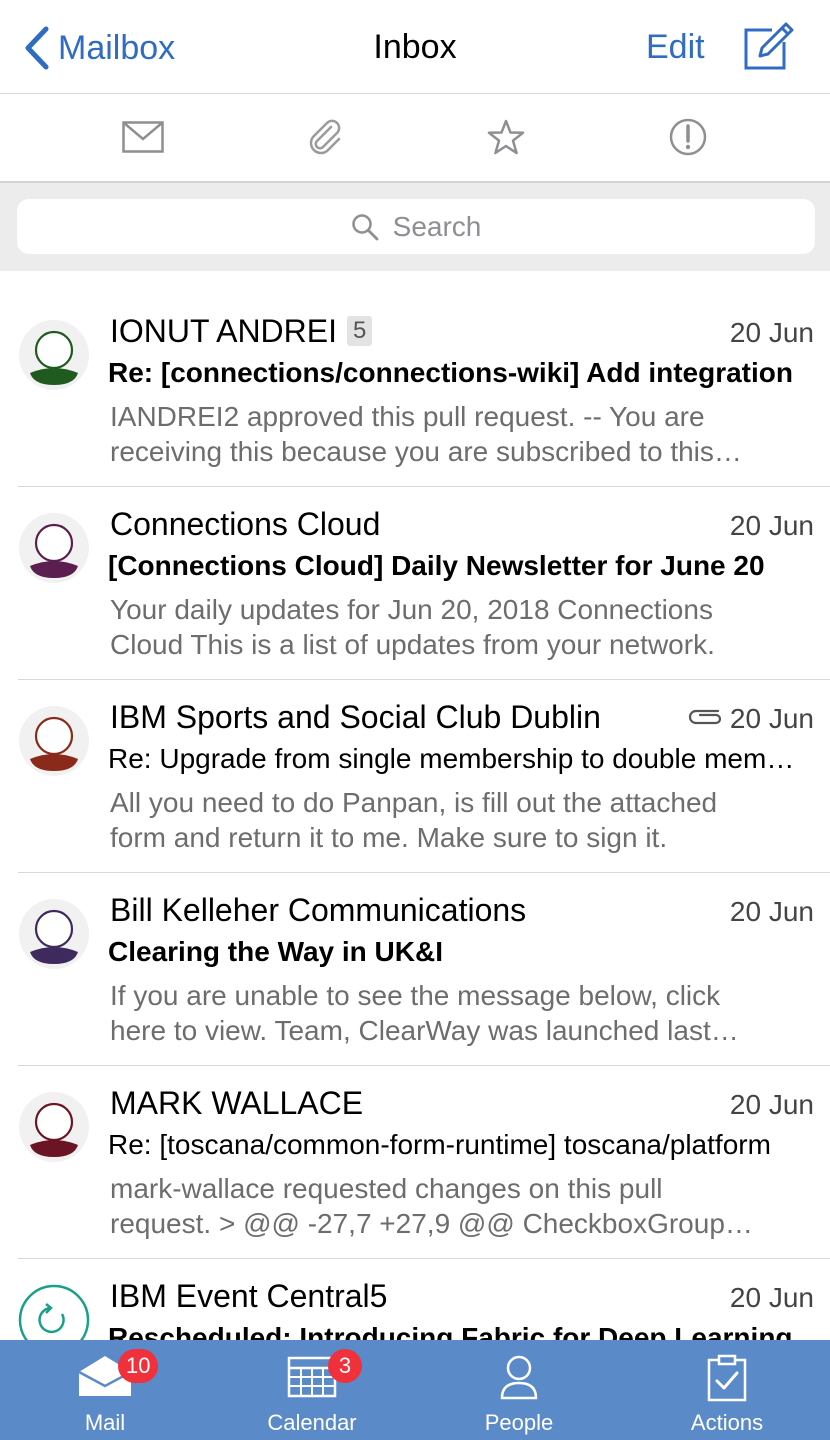 Image resolution: width=830 pixels, height=1440 pixels. I want to click on tab-label: Calendar, so click(312, 1422).